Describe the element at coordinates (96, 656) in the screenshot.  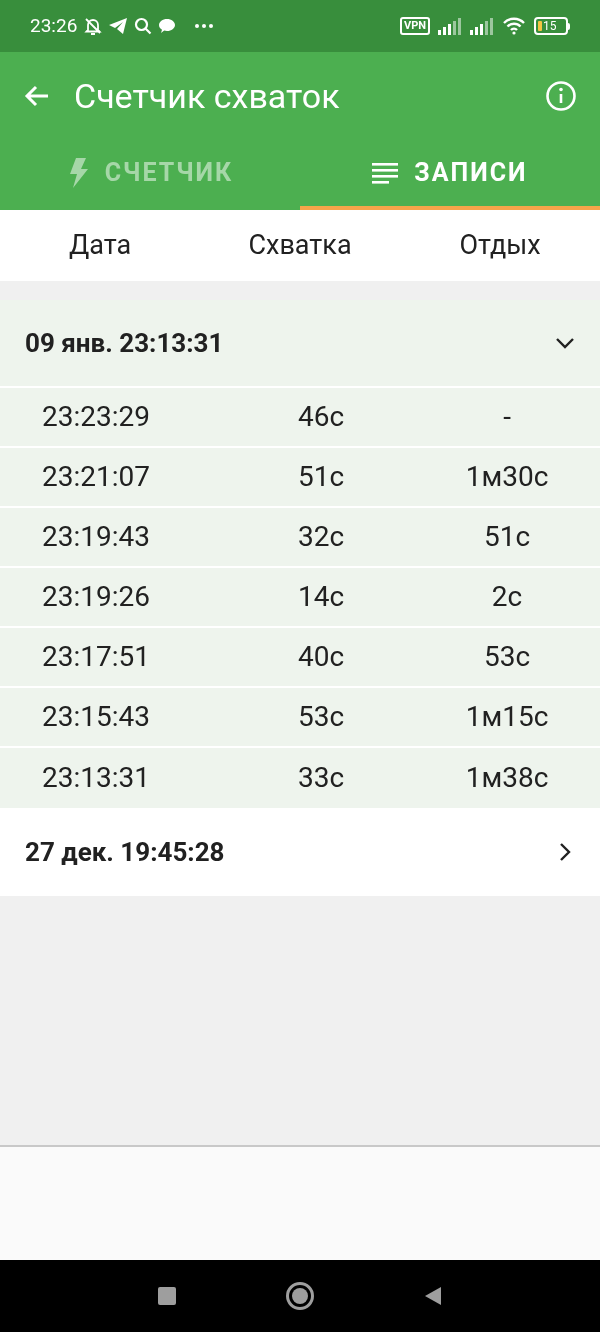
I see `table-cell: 23:17:51` at that location.